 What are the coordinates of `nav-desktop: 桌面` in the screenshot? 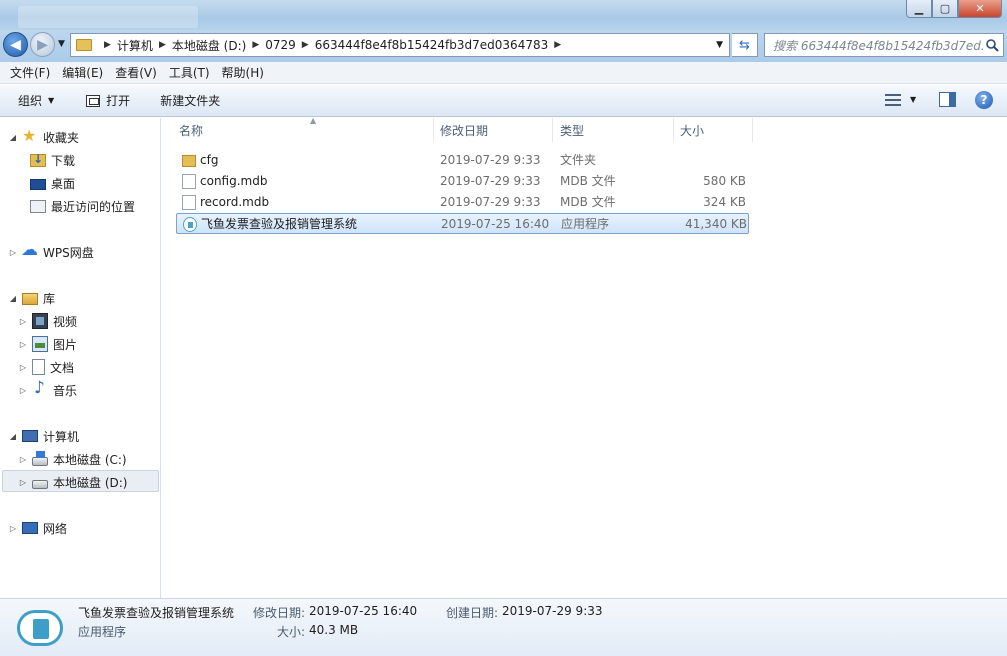 It's located at (52, 183).